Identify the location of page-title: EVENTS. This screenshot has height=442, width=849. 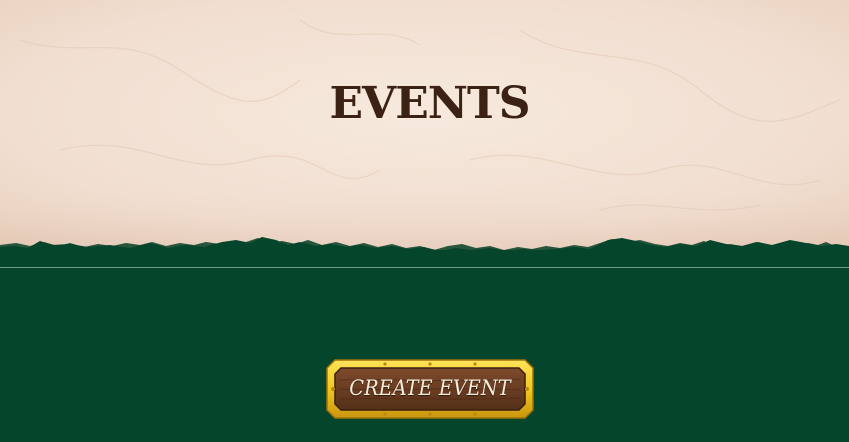
(430, 103).